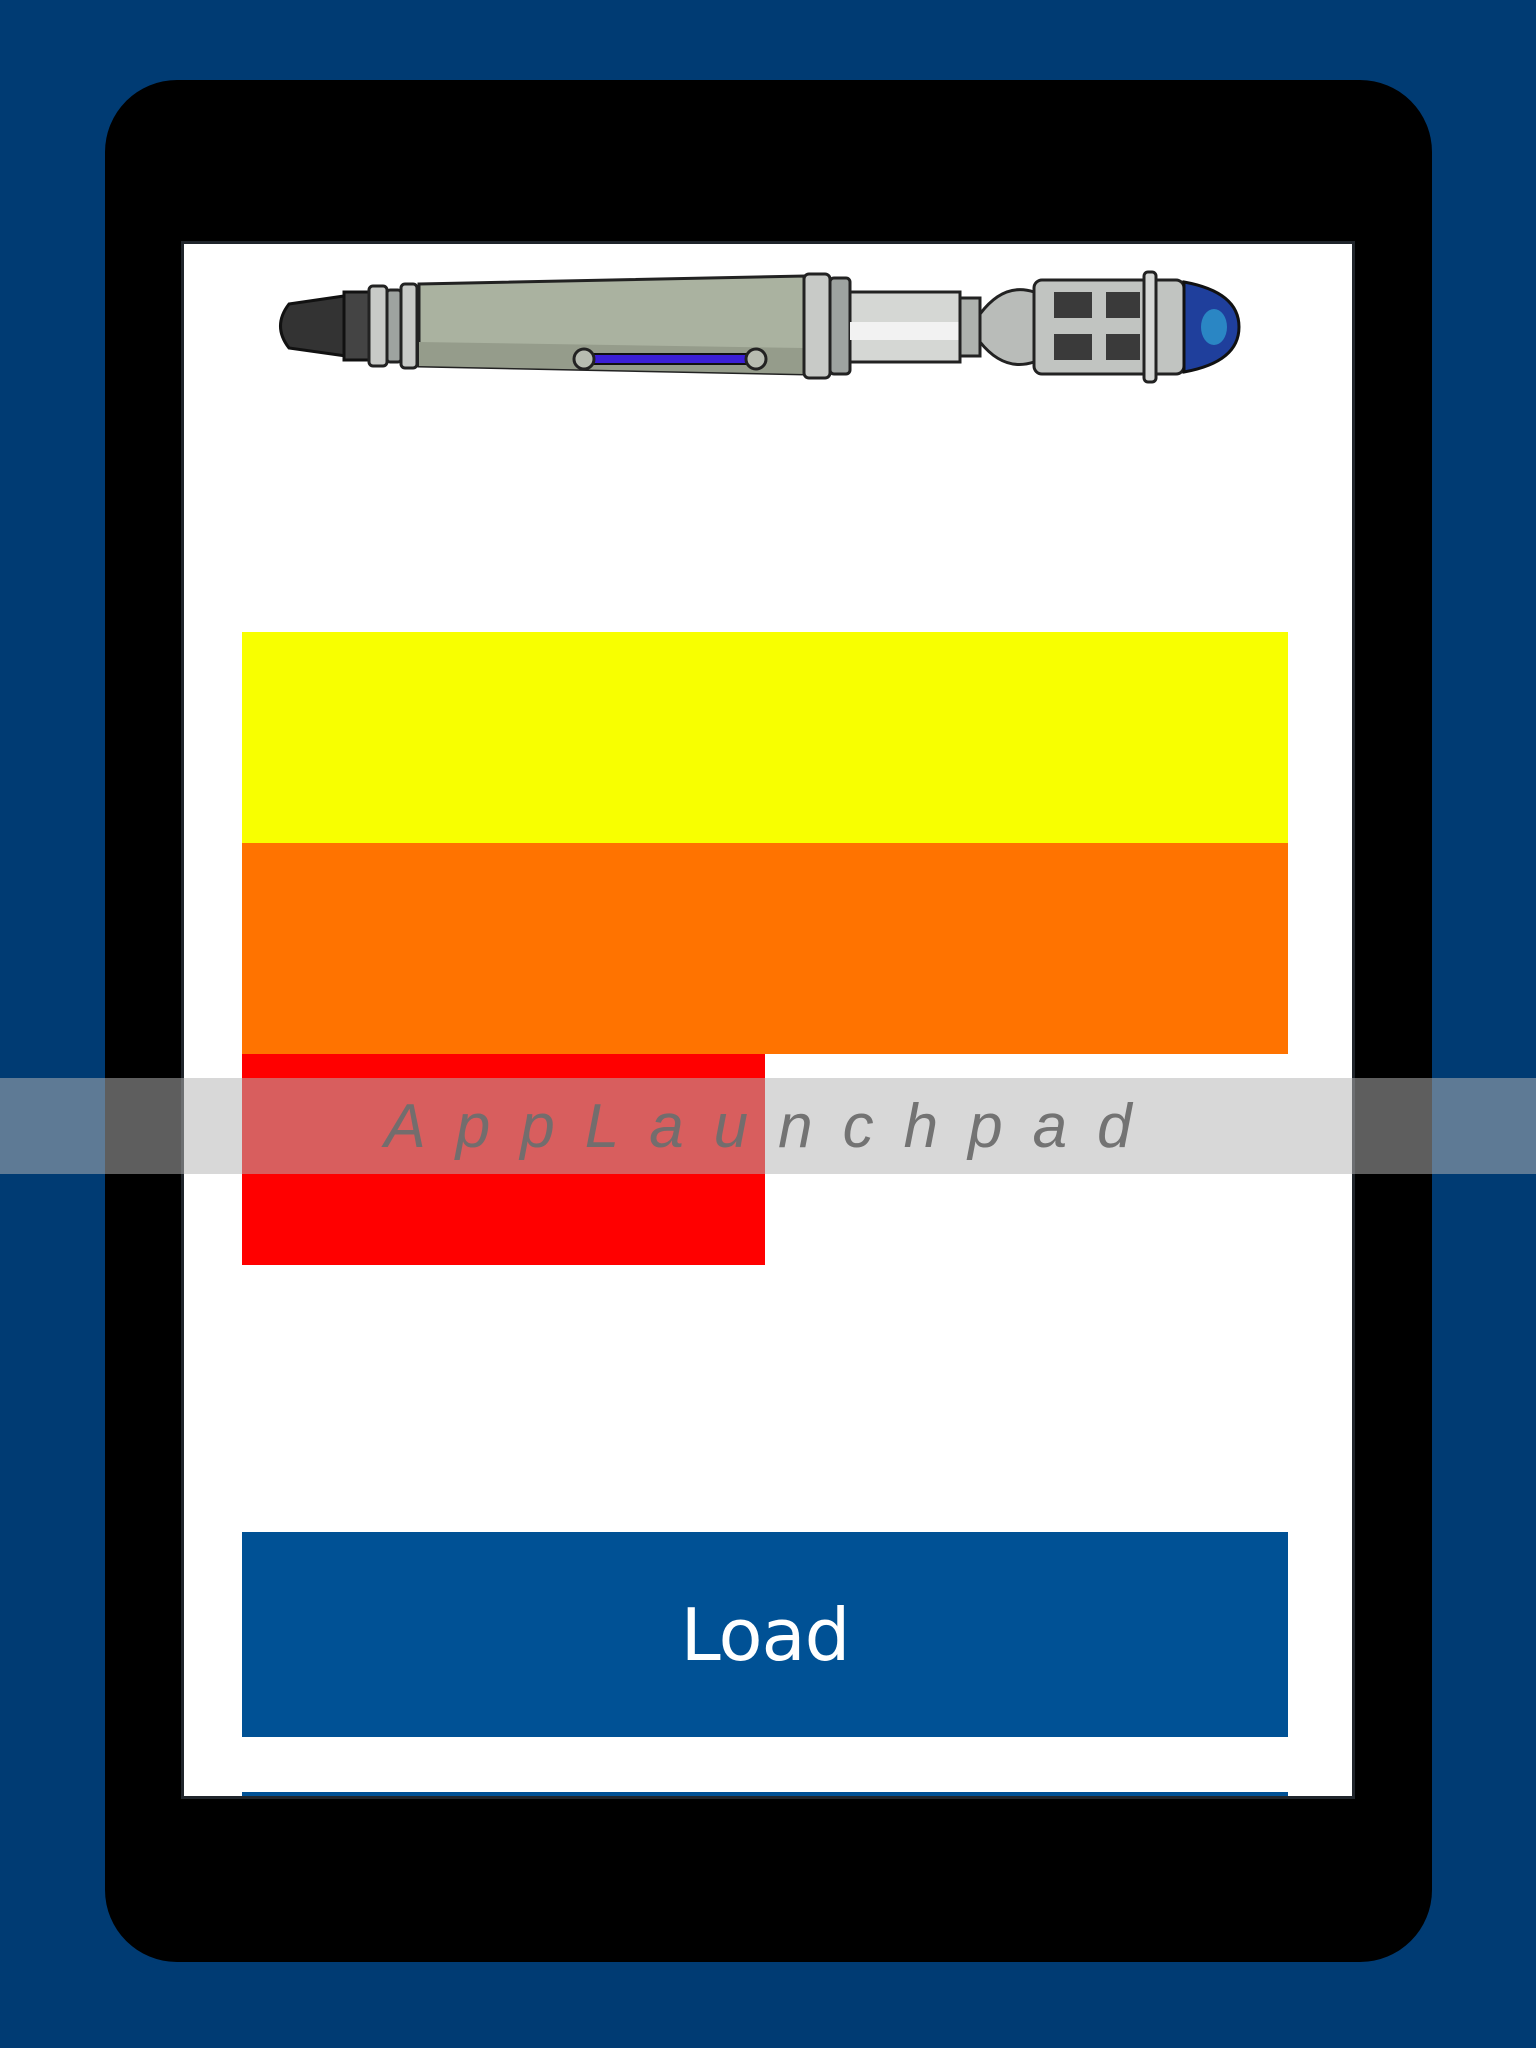  I want to click on orange-progress-bar, so click(765, 948).